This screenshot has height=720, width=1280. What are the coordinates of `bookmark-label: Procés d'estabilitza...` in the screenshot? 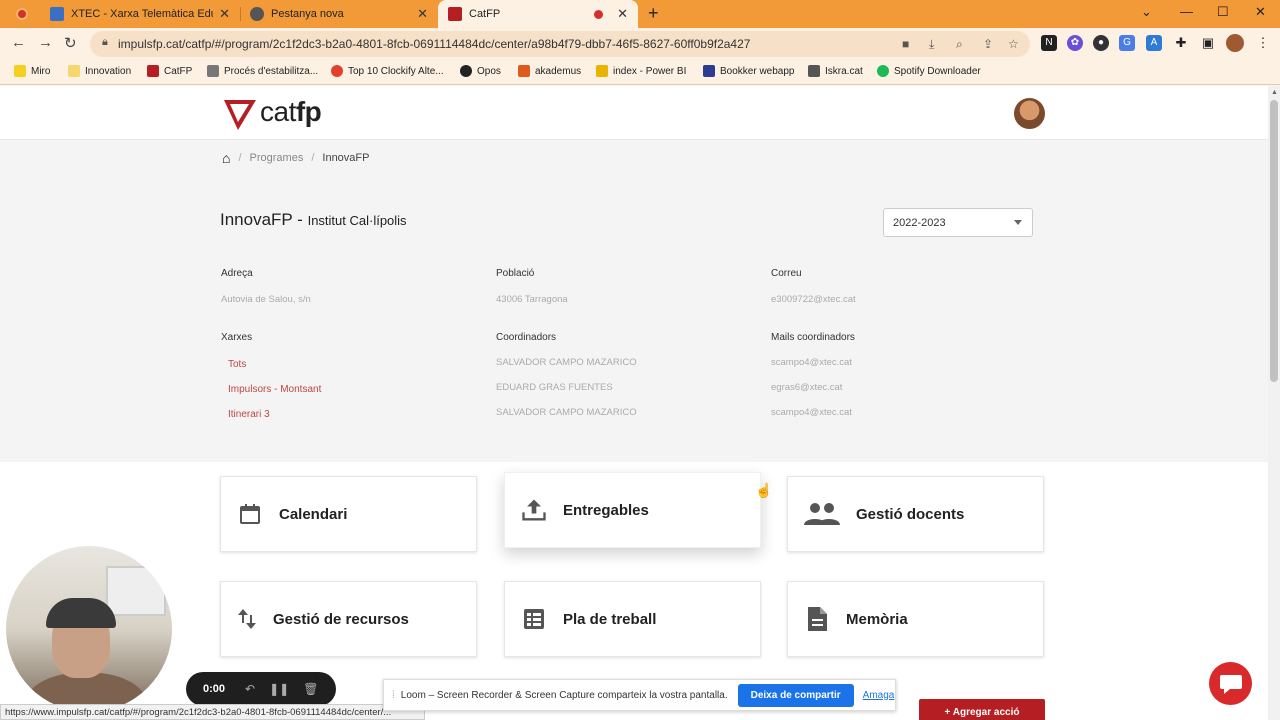 It's located at (271, 71).